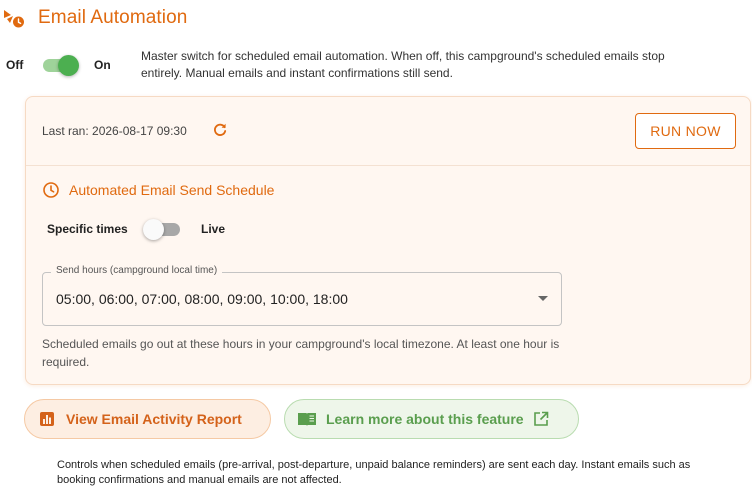  I want to click on refresh-icon, so click(220, 130).